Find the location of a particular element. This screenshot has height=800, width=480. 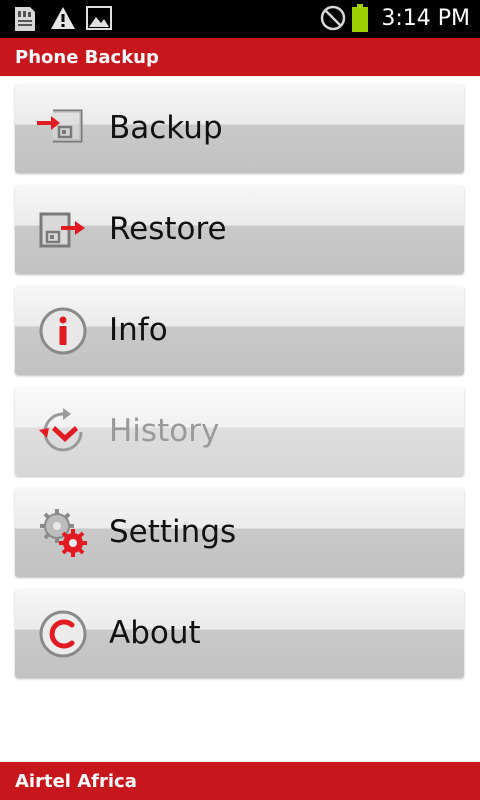

history-button: History is located at coordinates (239, 431).